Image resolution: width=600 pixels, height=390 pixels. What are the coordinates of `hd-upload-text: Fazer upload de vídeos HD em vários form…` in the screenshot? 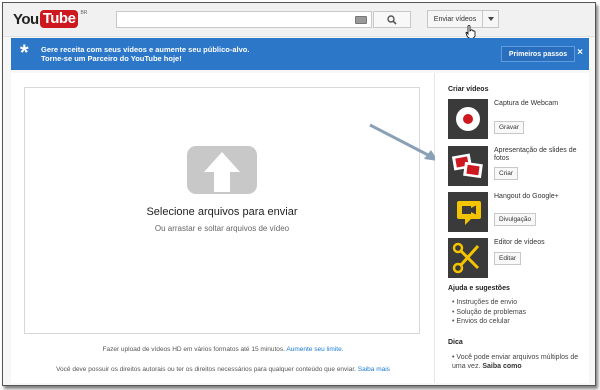 It's located at (193, 349).